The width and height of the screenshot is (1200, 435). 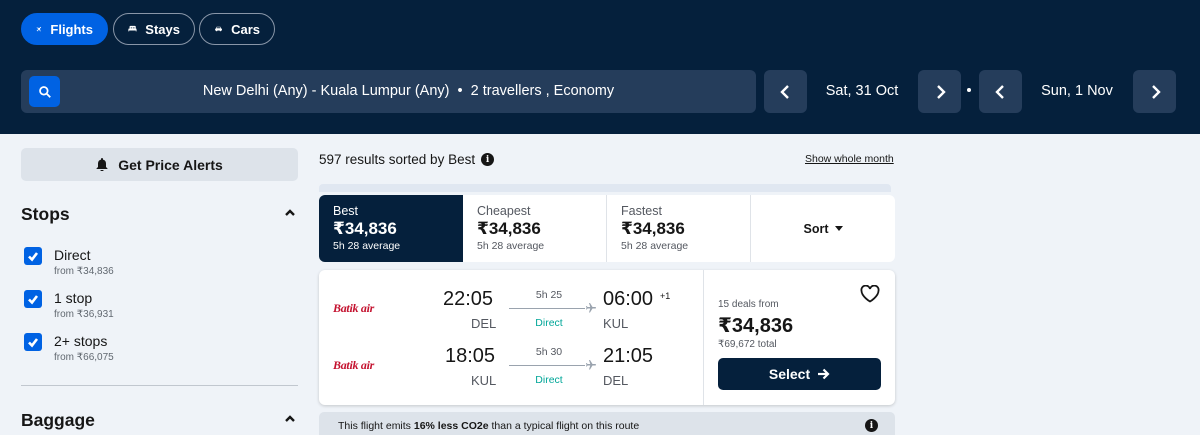 What do you see at coordinates (789, 374) in the screenshot?
I see `select-label: Select` at bounding box center [789, 374].